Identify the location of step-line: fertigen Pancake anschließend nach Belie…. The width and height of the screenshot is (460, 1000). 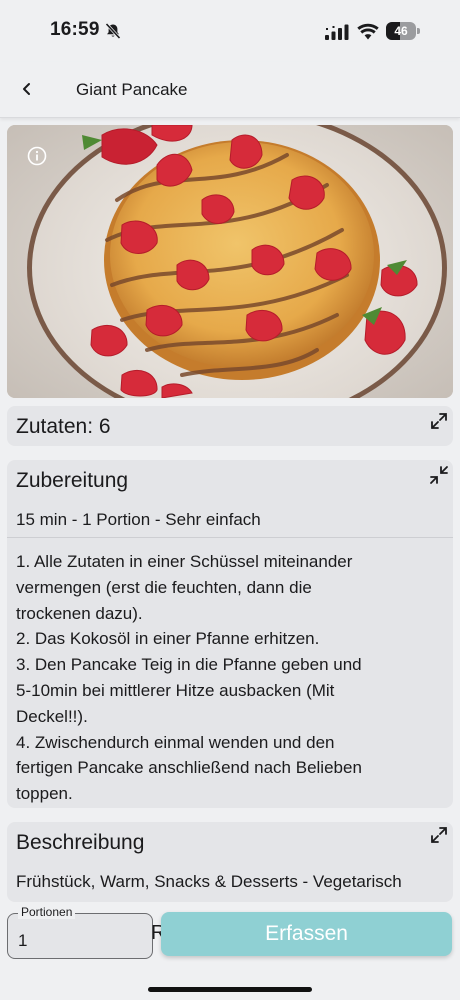
(189, 768).